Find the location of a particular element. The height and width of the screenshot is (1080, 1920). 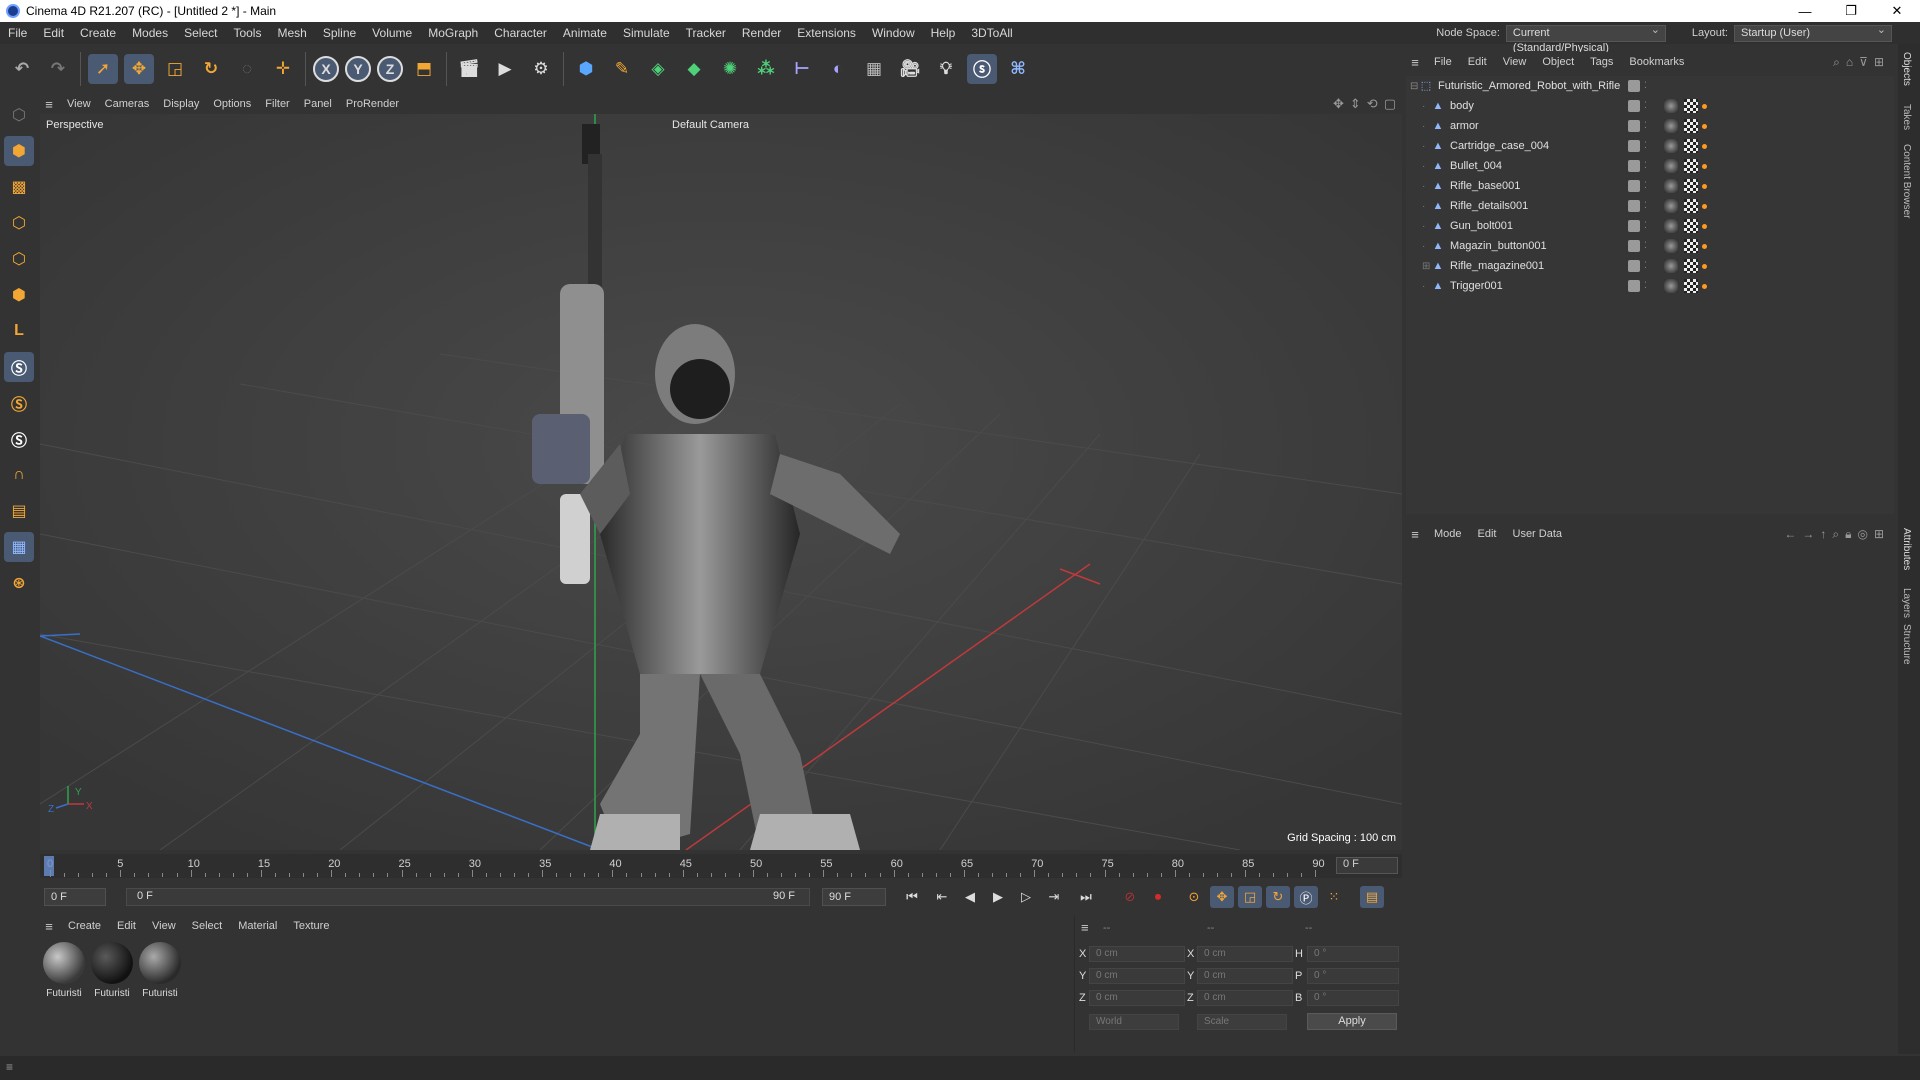

menu-file: File is located at coordinates (17, 33).